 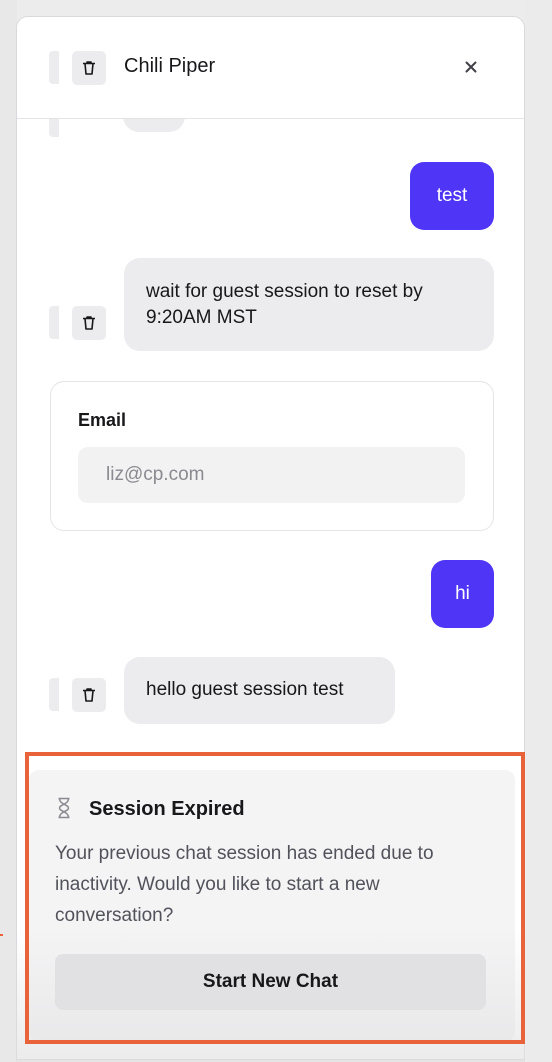 What do you see at coordinates (245, 689) in the screenshot?
I see `bot-message-text: hello guest session test` at bounding box center [245, 689].